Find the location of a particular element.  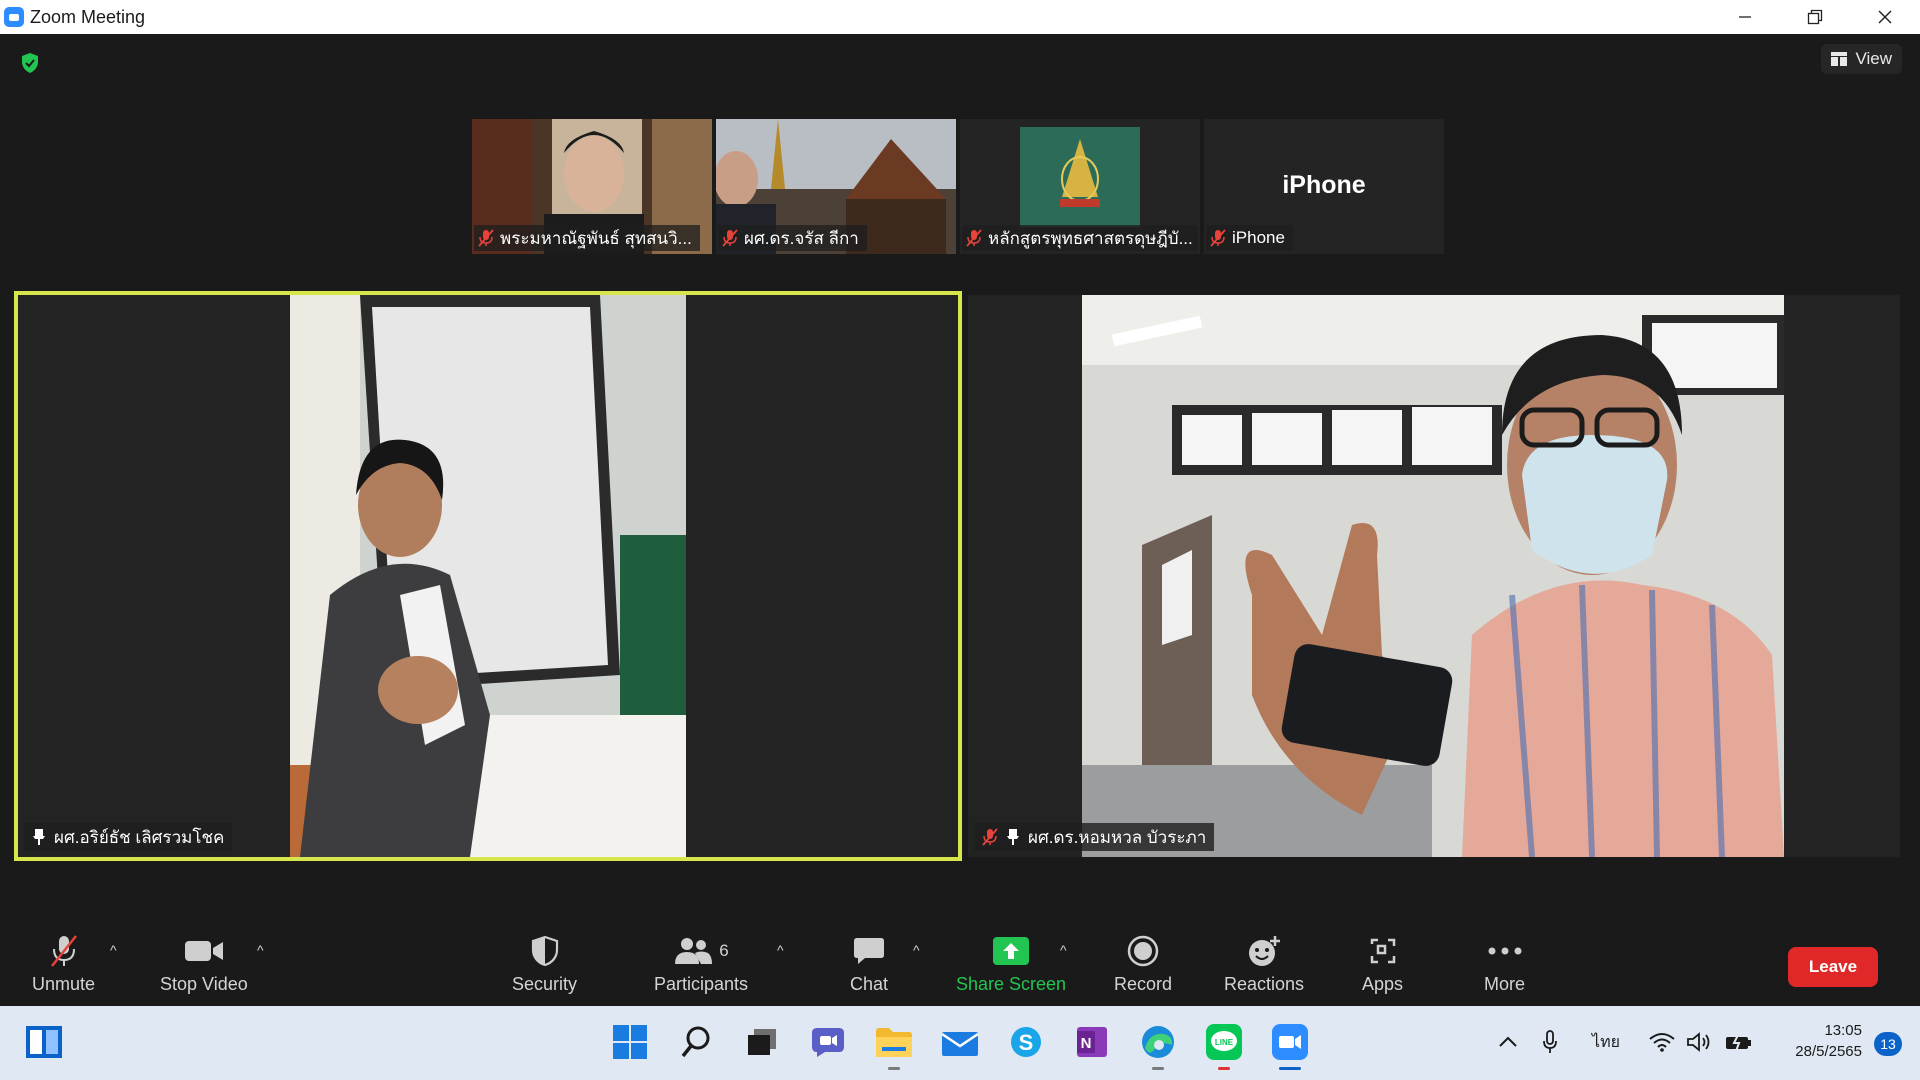

participant-nameplate: ผศ.ดร.จรัส ลีกา is located at coordinates (792, 238).